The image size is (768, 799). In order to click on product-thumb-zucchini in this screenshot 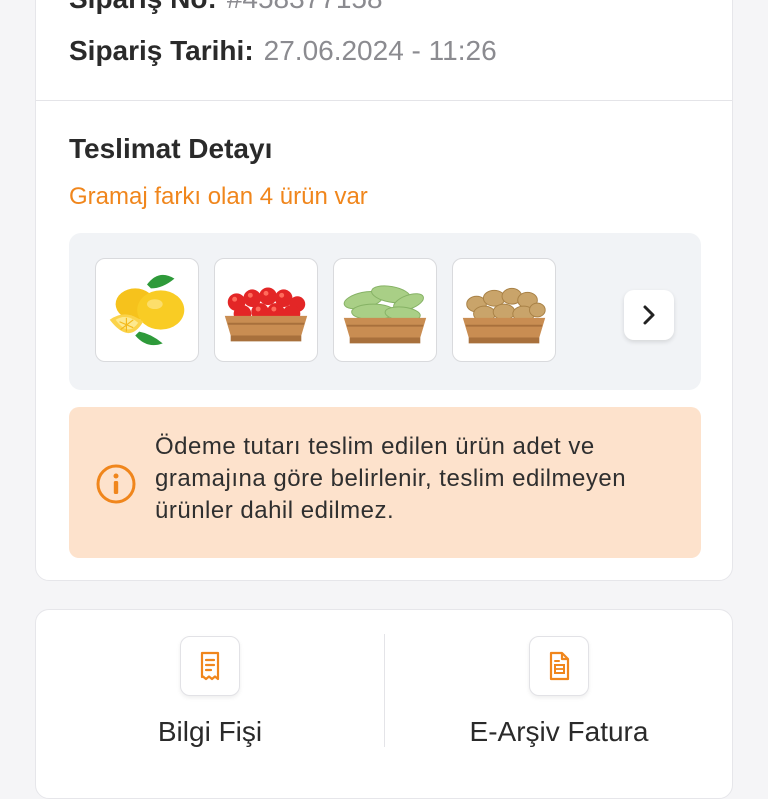, I will do `click(385, 310)`.